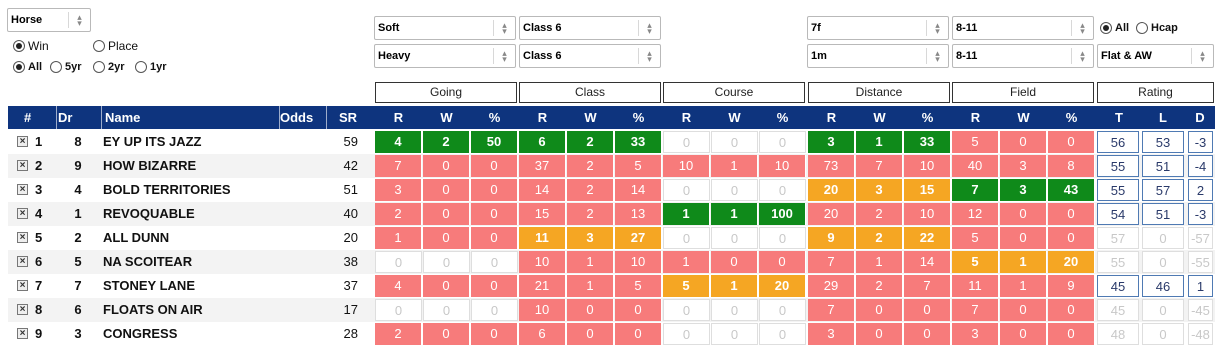 The image size is (1221, 348). I want to click on runner-number: 2, so click(39, 165).